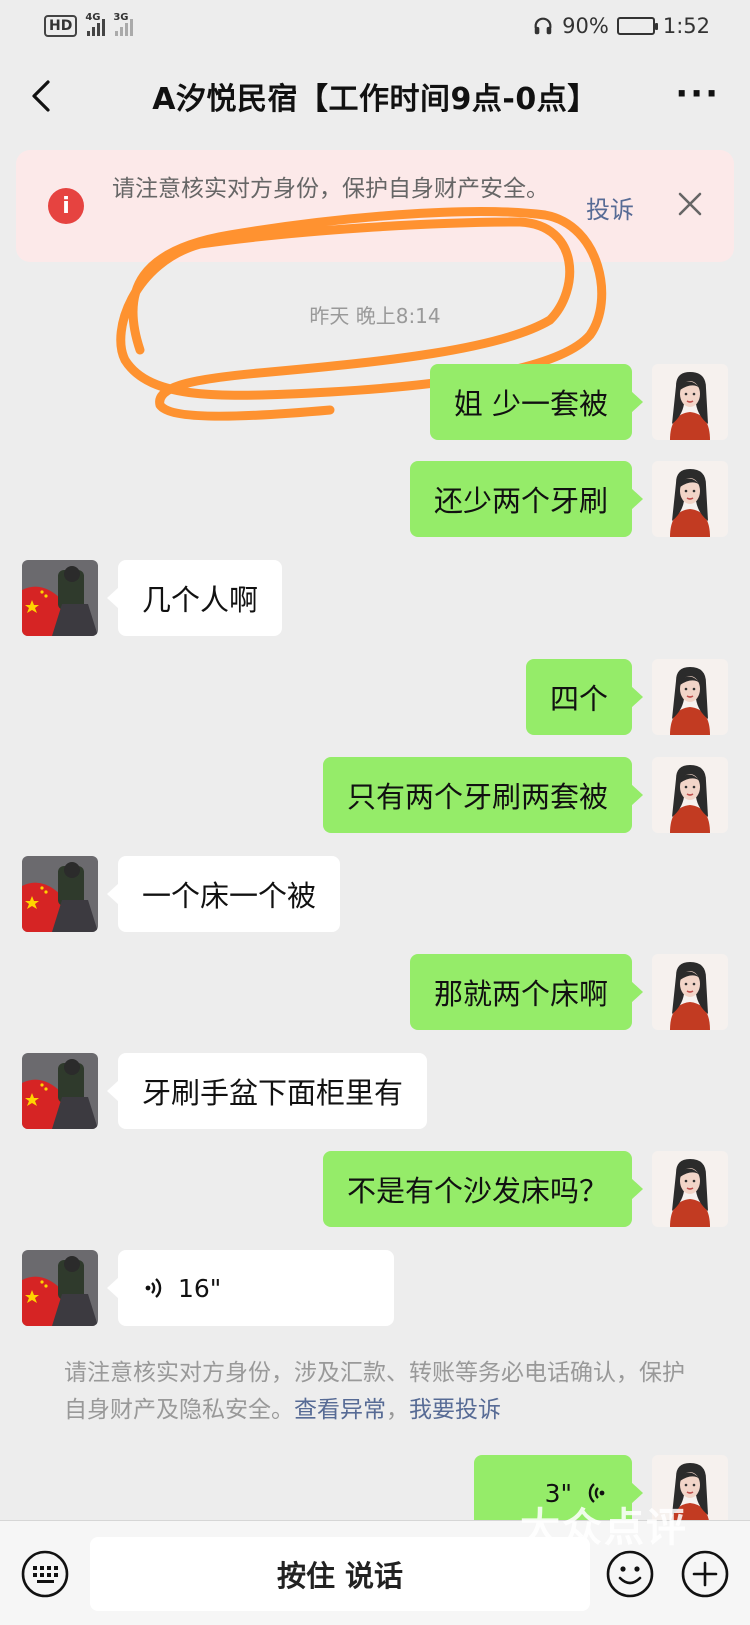  What do you see at coordinates (267, 1091) in the screenshot?
I see `message-bubble: 牙刷手盆下面柜里有` at bounding box center [267, 1091].